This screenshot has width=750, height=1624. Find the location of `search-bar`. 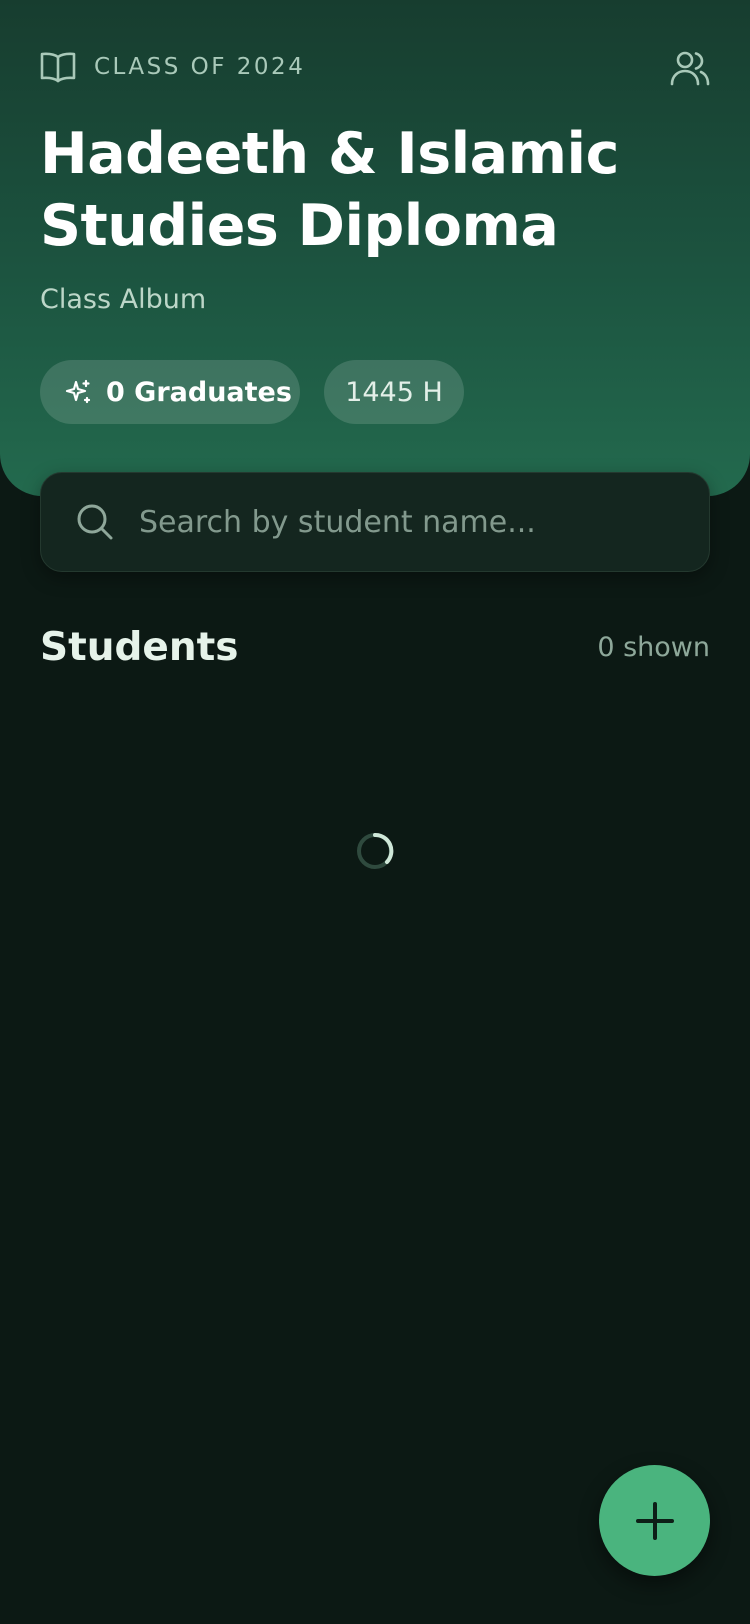

search-bar is located at coordinates (375, 522).